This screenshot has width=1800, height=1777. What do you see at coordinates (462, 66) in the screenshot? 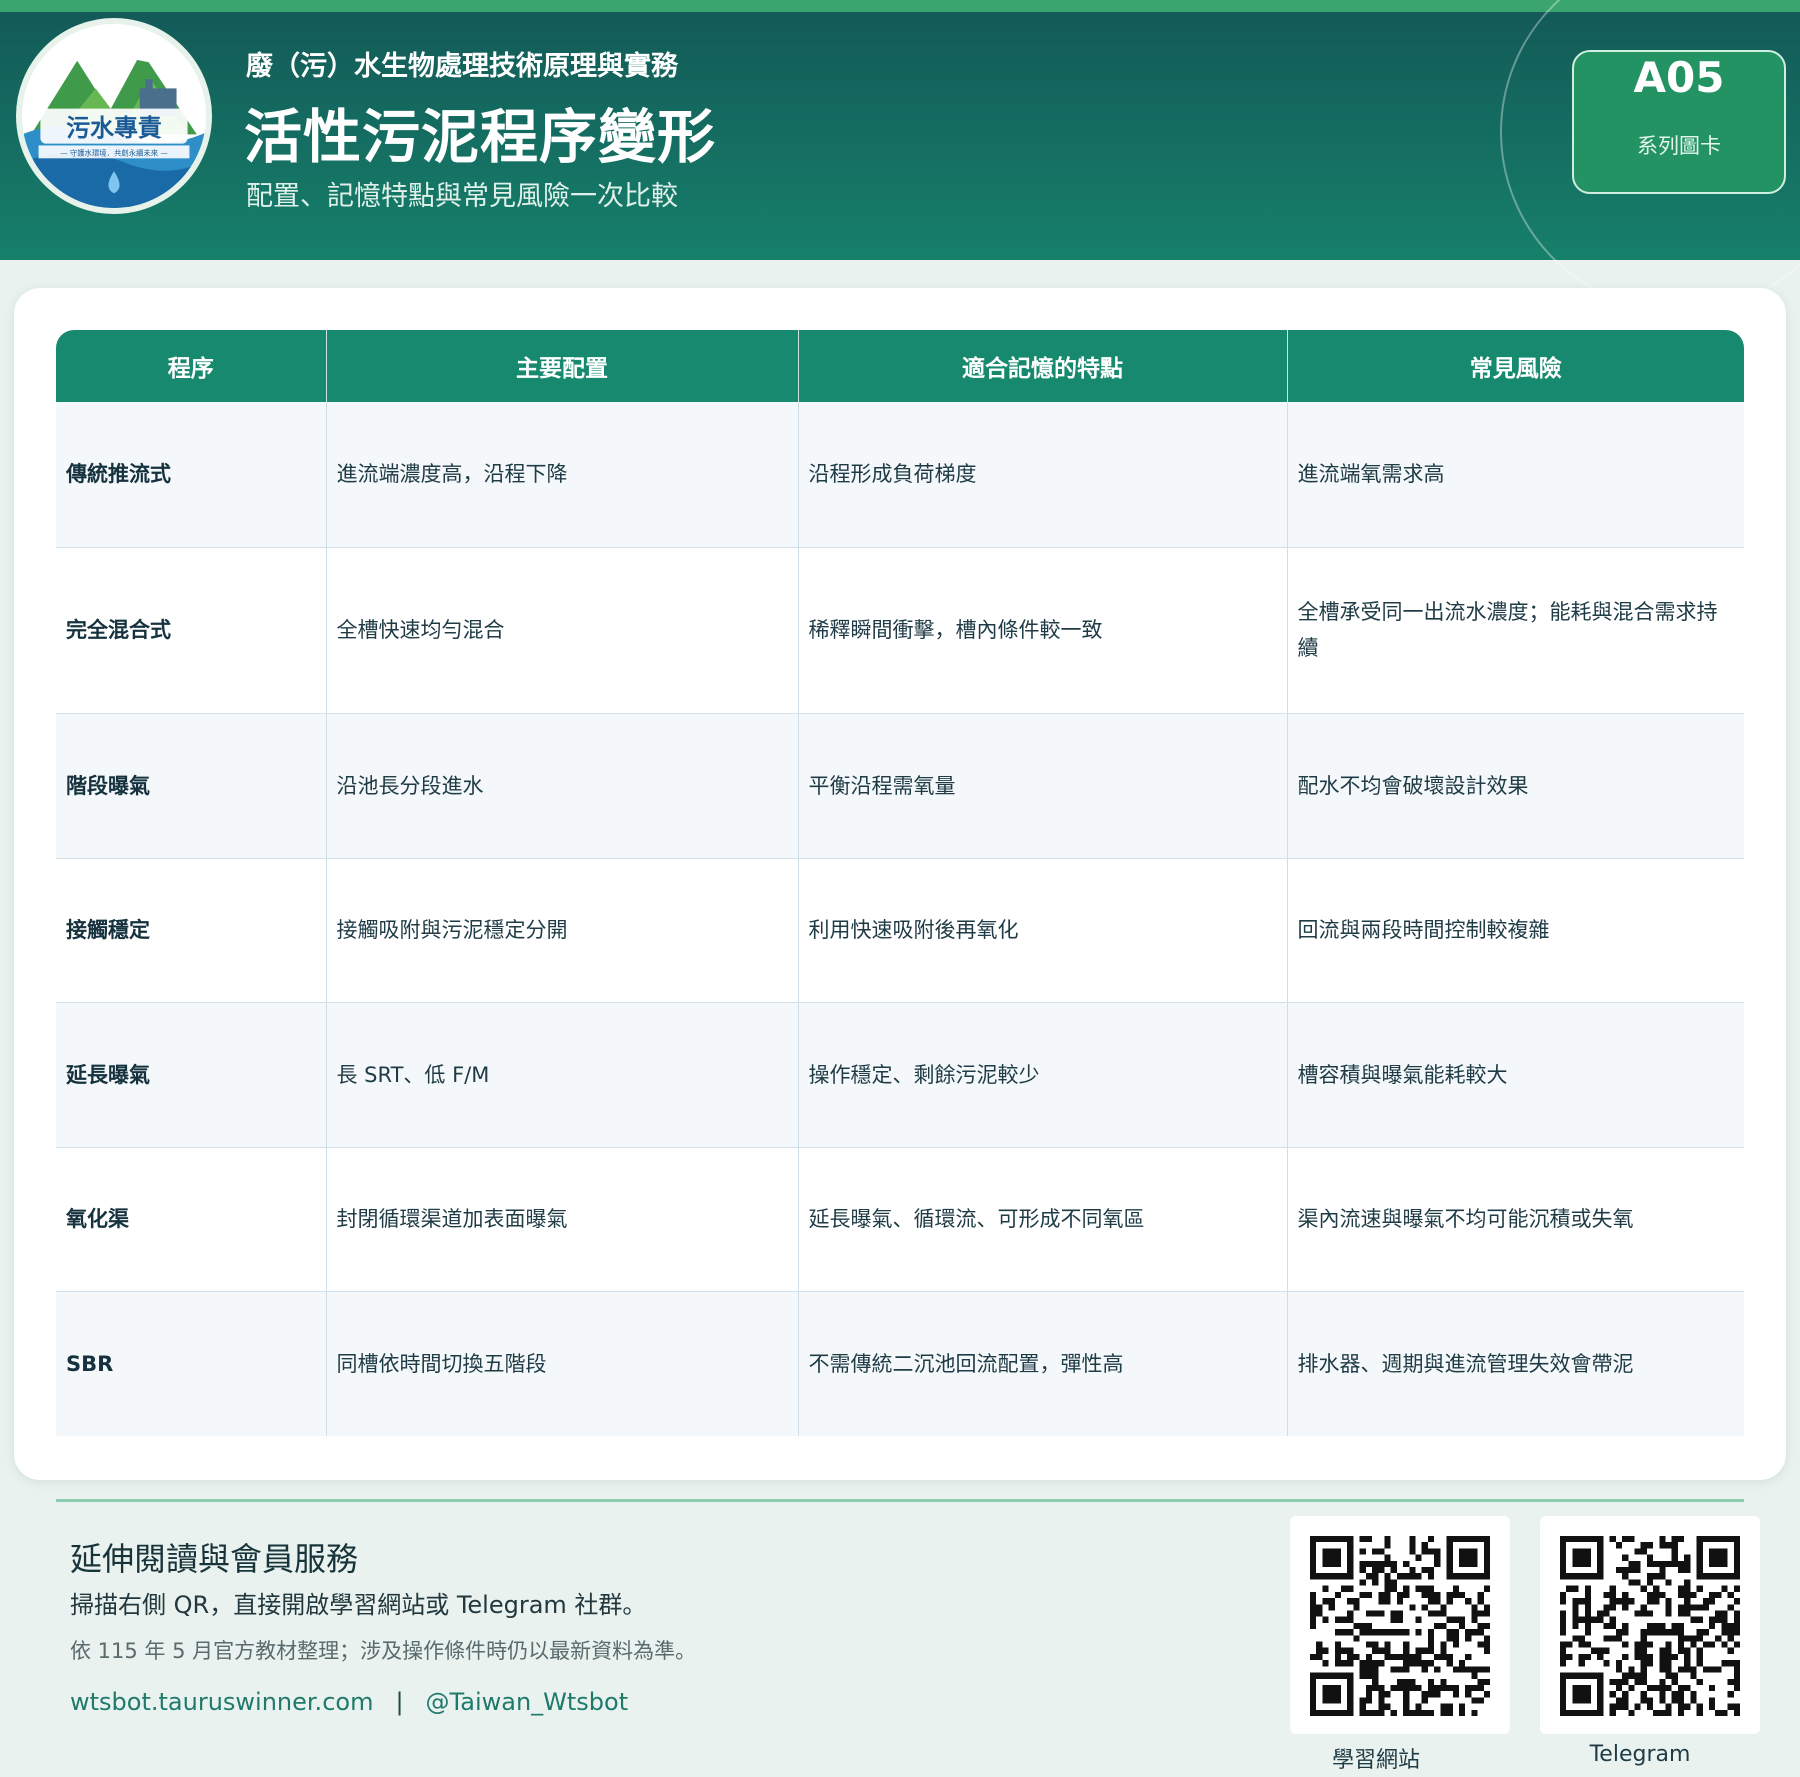
I see `series-eyebrow: 廢（污）水生物處理技術原理與實務` at bounding box center [462, 66].